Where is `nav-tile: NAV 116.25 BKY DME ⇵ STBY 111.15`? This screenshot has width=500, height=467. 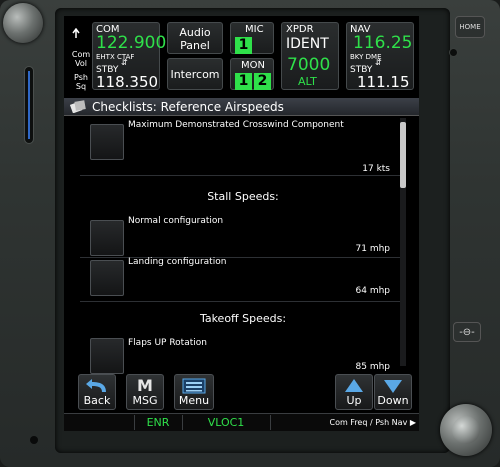
nav-tile: NAV 116.25 BKY DME ⇵ STBY 111.15 is located at coordinates (380, 56).